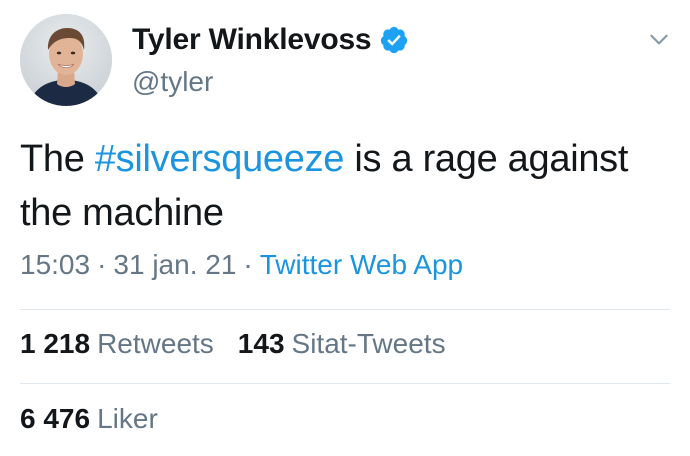  What do you see at coordinates (172, 82) in the screenshot?
I see `author-handle: @tyler` at bounding box center [172, 82].